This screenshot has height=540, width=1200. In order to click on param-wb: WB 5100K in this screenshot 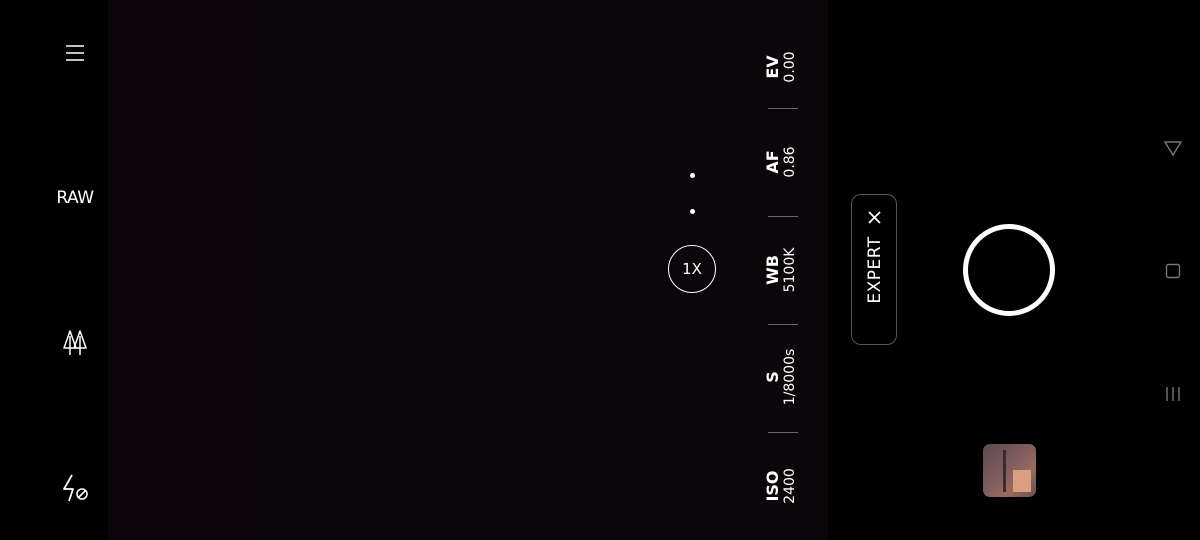, I will do `click(788, 270)`.